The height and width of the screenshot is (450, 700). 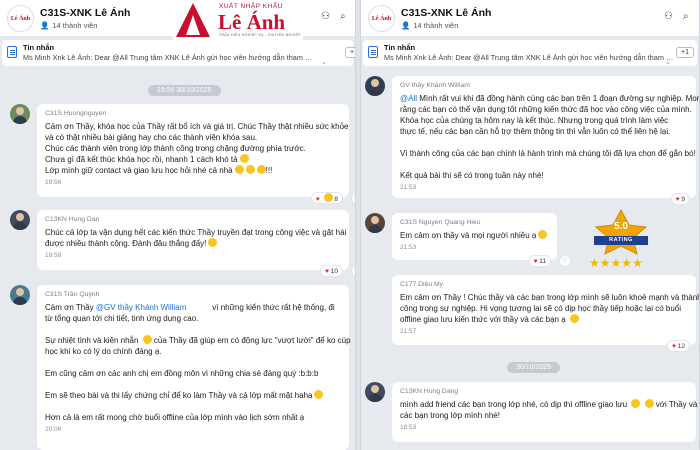 What do you see at coordinates (534, 367) in the screenshot?
I see `date-separator: 30/10/2025` at bounding box center [534, 367].